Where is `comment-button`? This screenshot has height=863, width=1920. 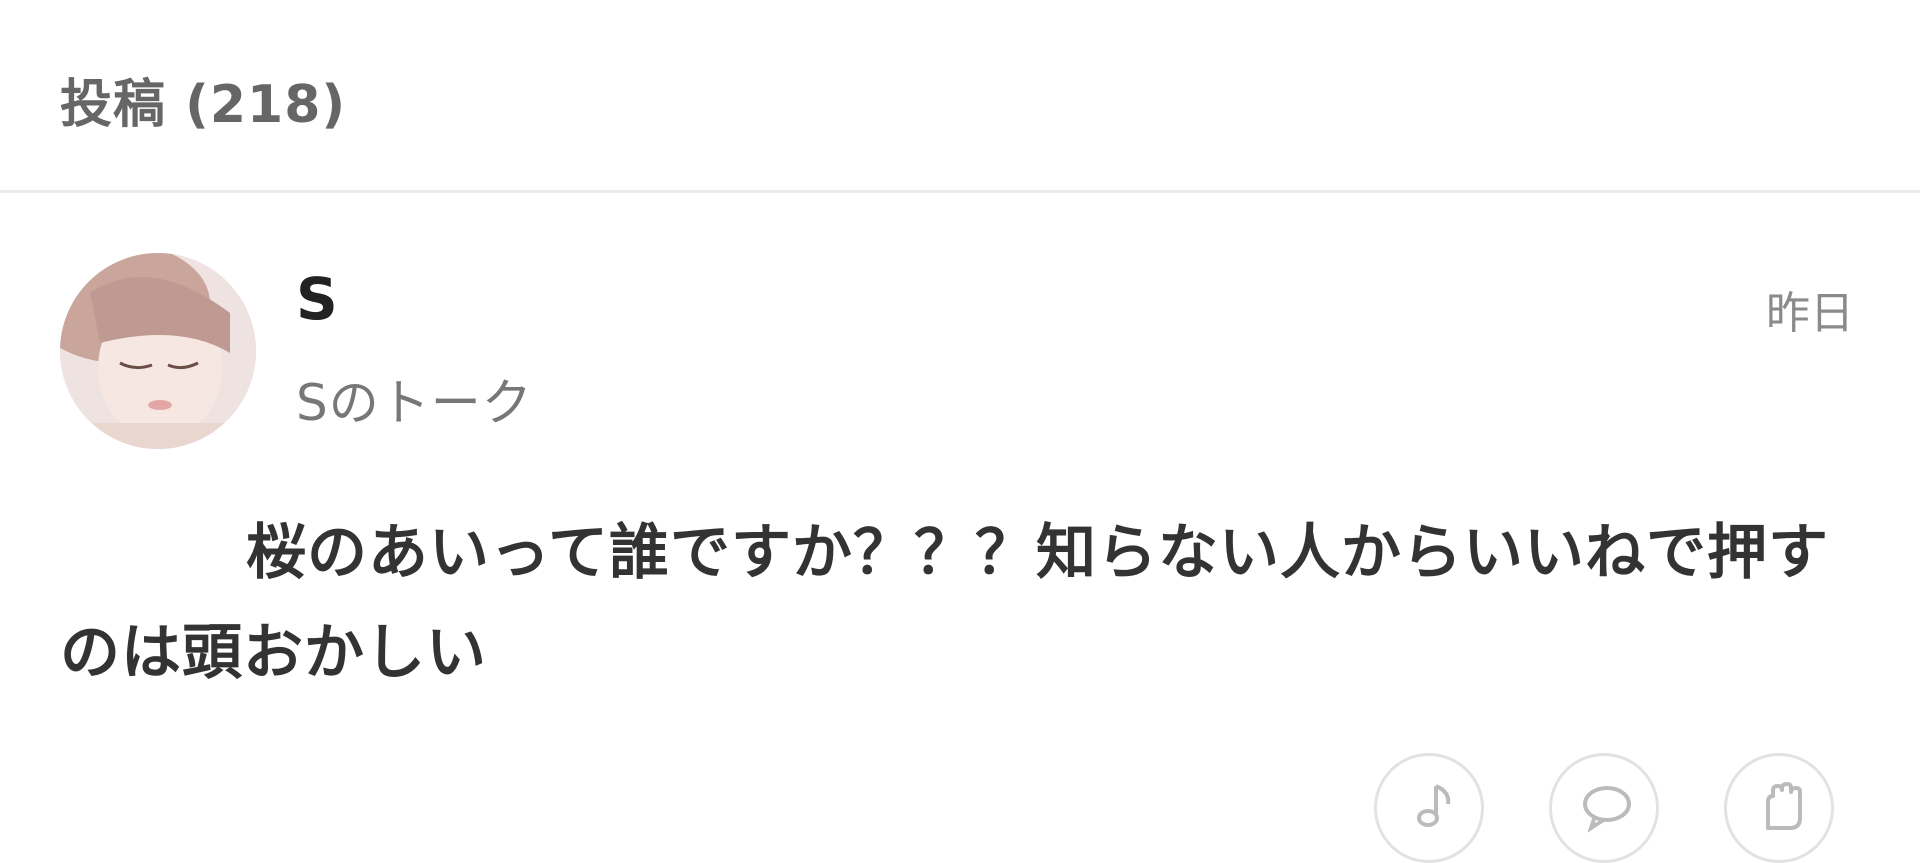
comment-button is located at coordinates (1604, 808).